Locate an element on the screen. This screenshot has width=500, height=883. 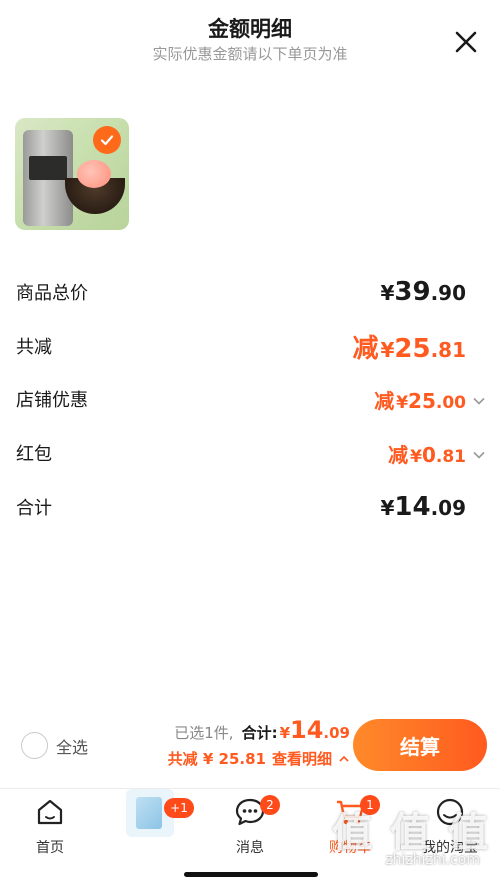
header: 金额明细 实际优惠金额请以下单页为准 is located at coordinates (250, 40).